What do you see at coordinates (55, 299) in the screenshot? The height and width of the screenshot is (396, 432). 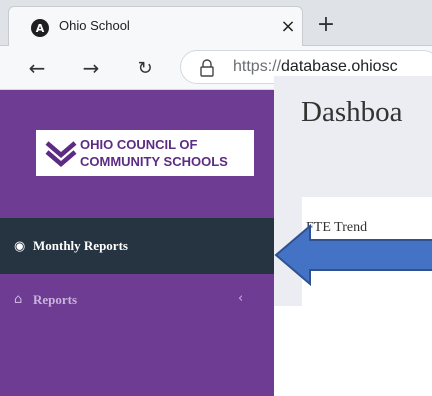 I see `sidebar-item-label: Reports` at bounding box center [55, 299].